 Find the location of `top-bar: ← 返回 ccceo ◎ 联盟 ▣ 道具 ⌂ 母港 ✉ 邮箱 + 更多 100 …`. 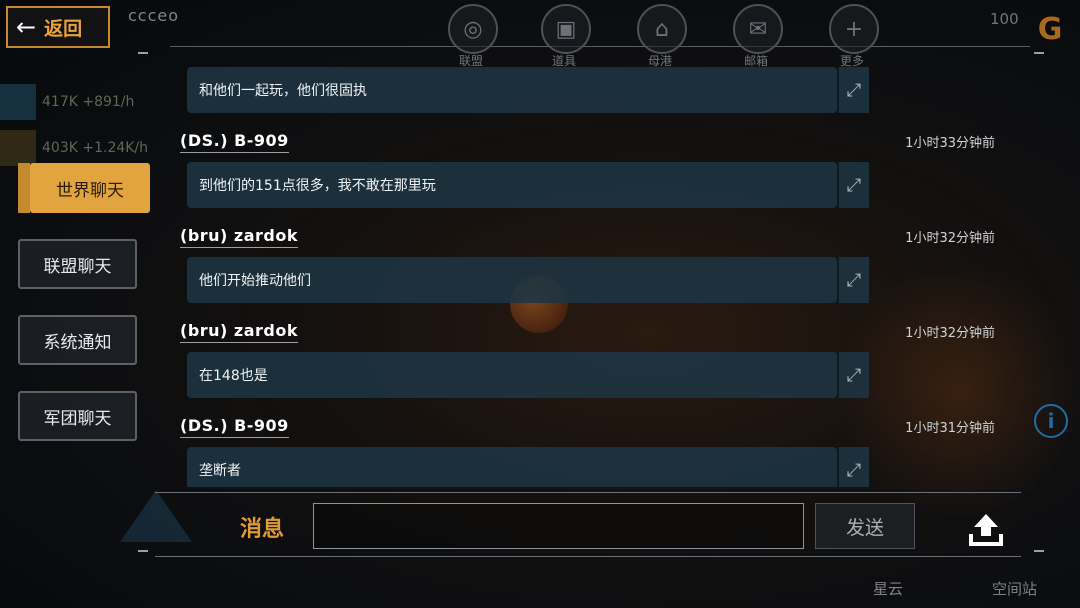

top-bar: ← 返回 ccceo ◎ 联盟 ▣ 道具 ⌂ 母港 ✉ 邮箱 + 更多 100 … is located at coordinates (540, 34).